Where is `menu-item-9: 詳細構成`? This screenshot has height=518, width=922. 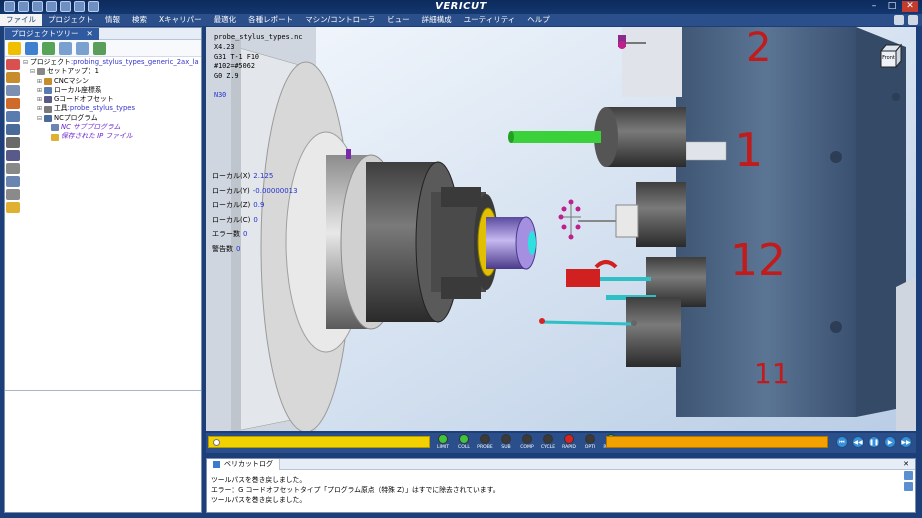
menu-item-9: 詳細構成 is located at coordinates (437, 20).